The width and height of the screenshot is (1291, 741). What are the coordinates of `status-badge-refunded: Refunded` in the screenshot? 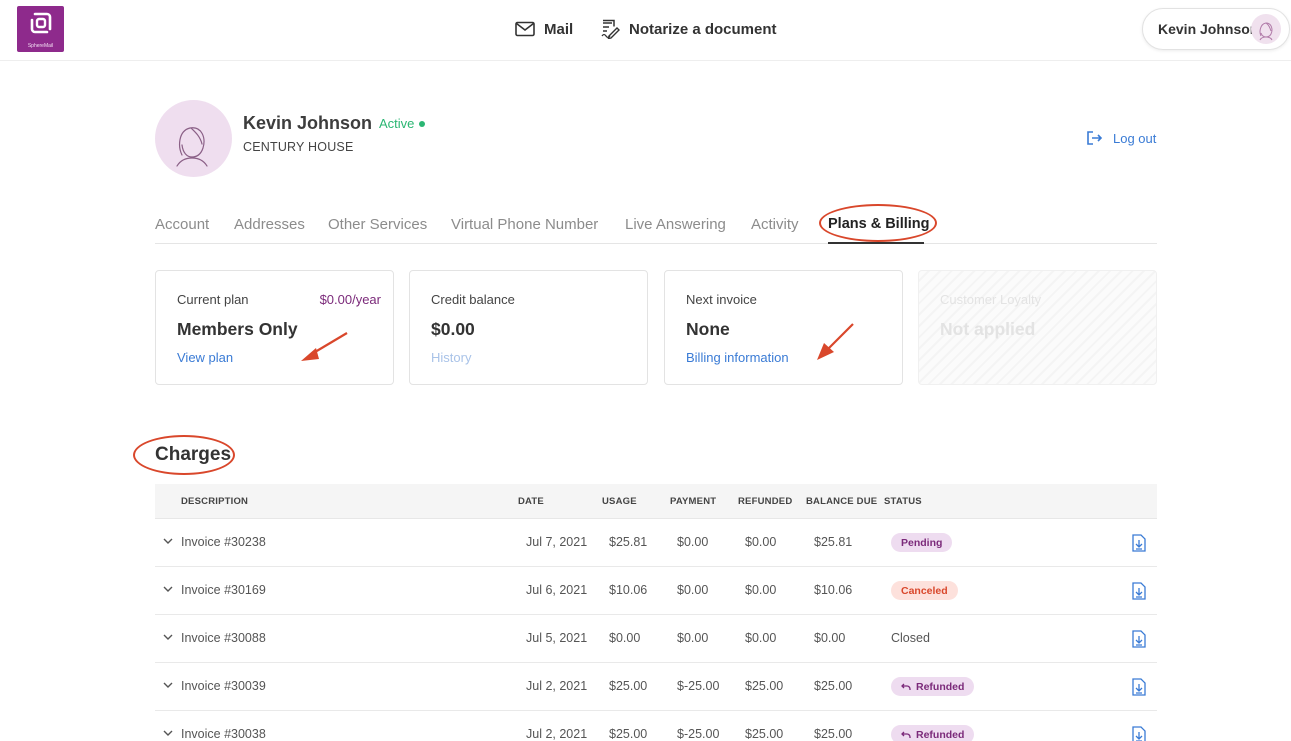 It's located at (933, 686).